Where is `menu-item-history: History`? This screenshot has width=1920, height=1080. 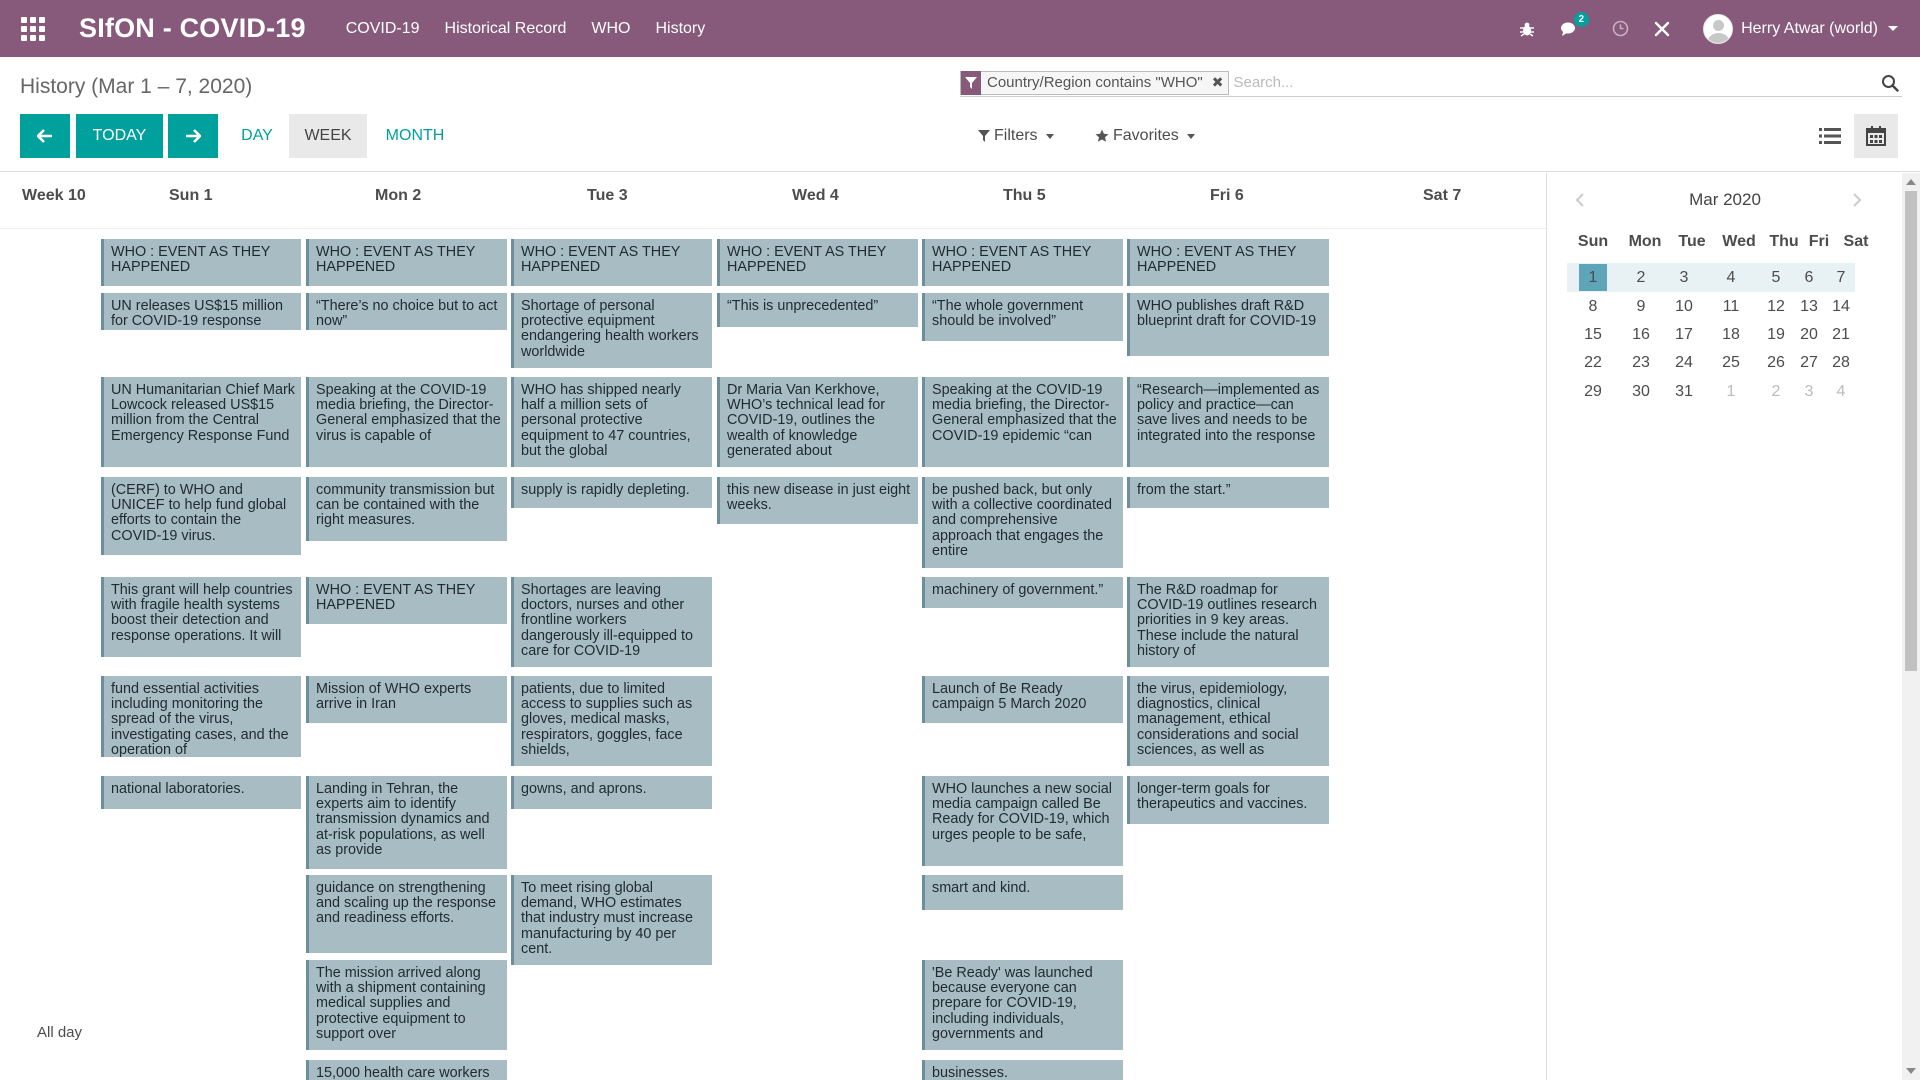
menu-item-history: History is located at coordinates (680, 29).